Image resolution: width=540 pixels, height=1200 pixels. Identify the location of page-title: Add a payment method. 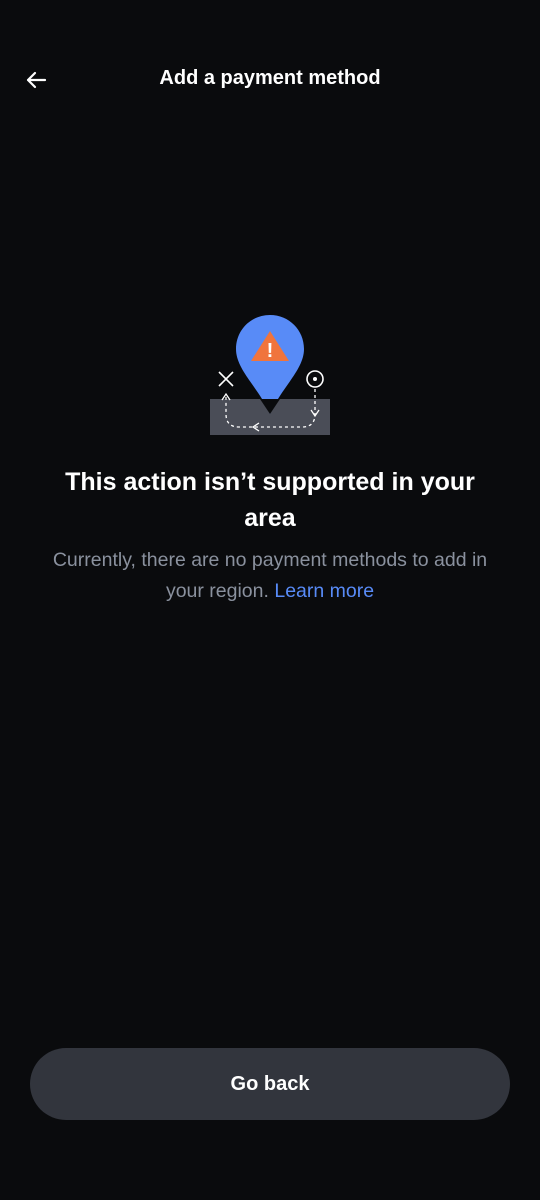
(270, 78).